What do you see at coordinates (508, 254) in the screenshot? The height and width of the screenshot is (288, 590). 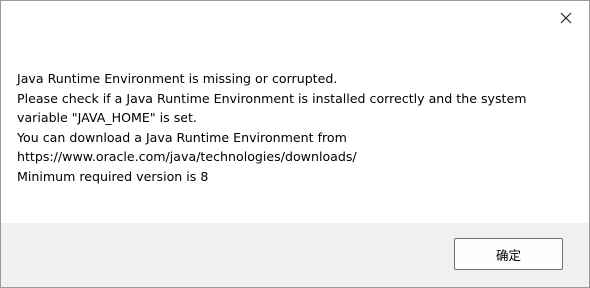 I see `ok-button: 确定` at bounding box center [508, 254].